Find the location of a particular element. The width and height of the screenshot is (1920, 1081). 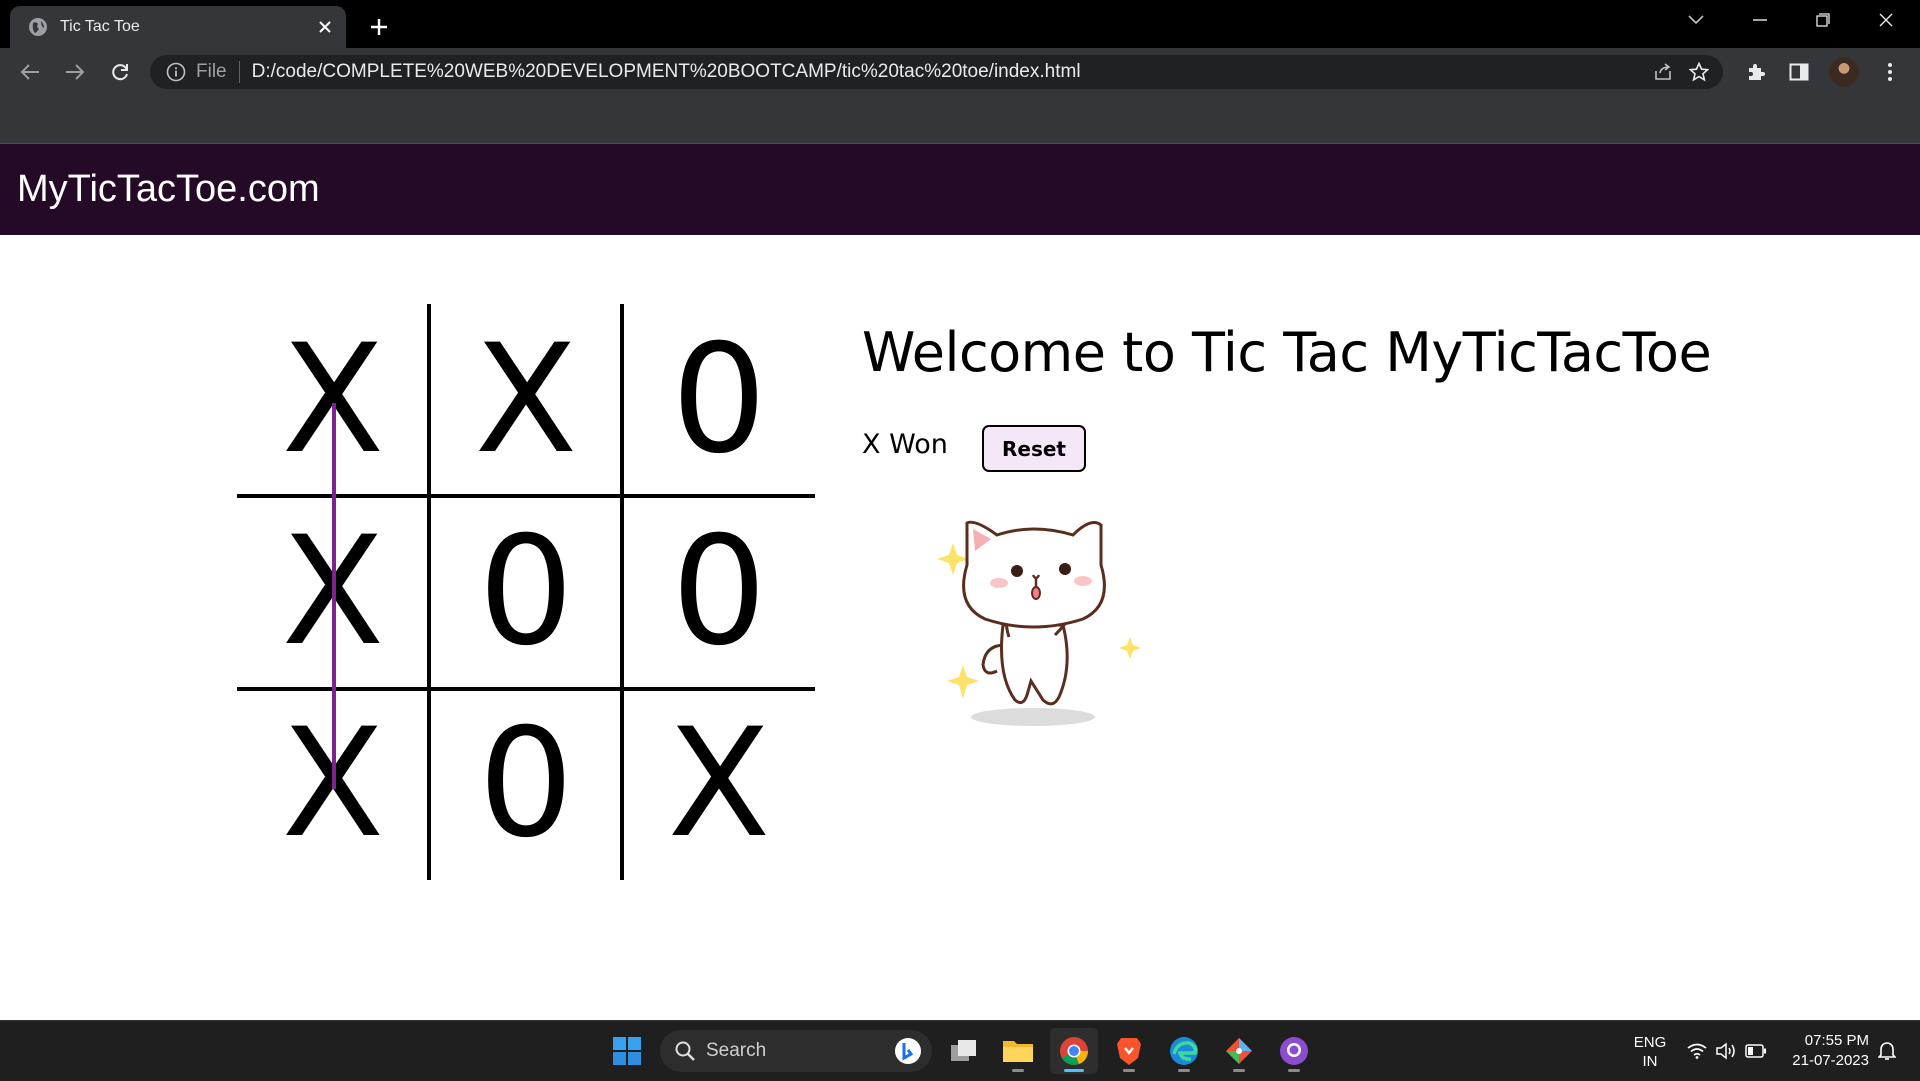

menu-kebab-icon is located at coordinates (1890, 72).